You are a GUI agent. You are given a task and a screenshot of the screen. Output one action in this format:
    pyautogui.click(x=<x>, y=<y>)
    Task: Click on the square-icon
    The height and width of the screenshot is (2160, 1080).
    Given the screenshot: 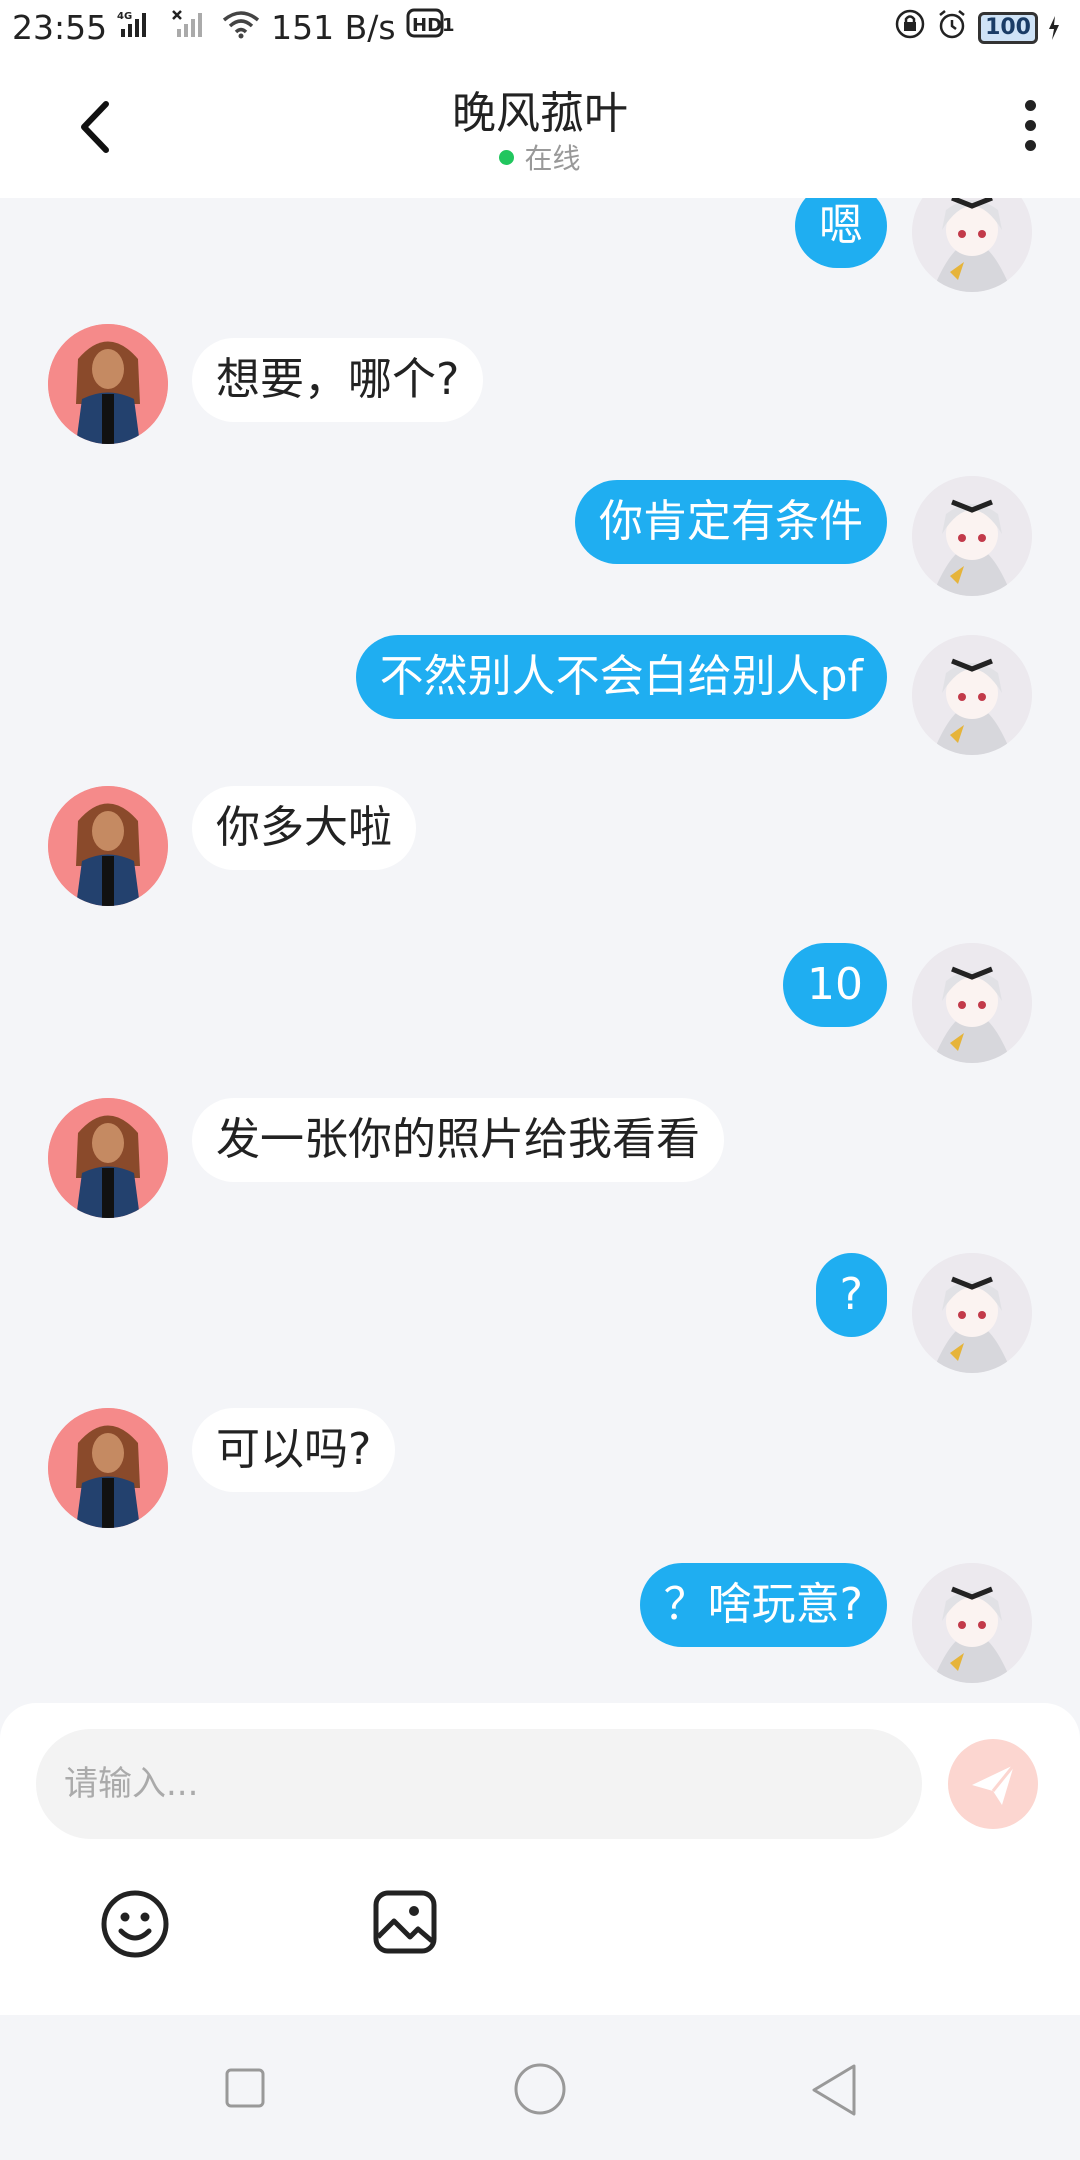 What is the action you would take?
    pyautogui.click(x=245, y=2088)
    